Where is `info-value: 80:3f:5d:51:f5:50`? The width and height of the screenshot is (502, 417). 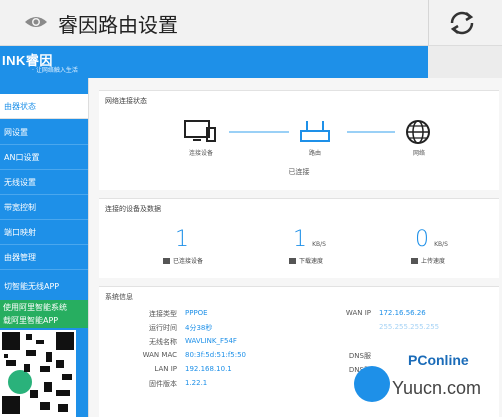 info-value: 80:3f:5d:51:f5:50 is located at coordinates (215, 355).